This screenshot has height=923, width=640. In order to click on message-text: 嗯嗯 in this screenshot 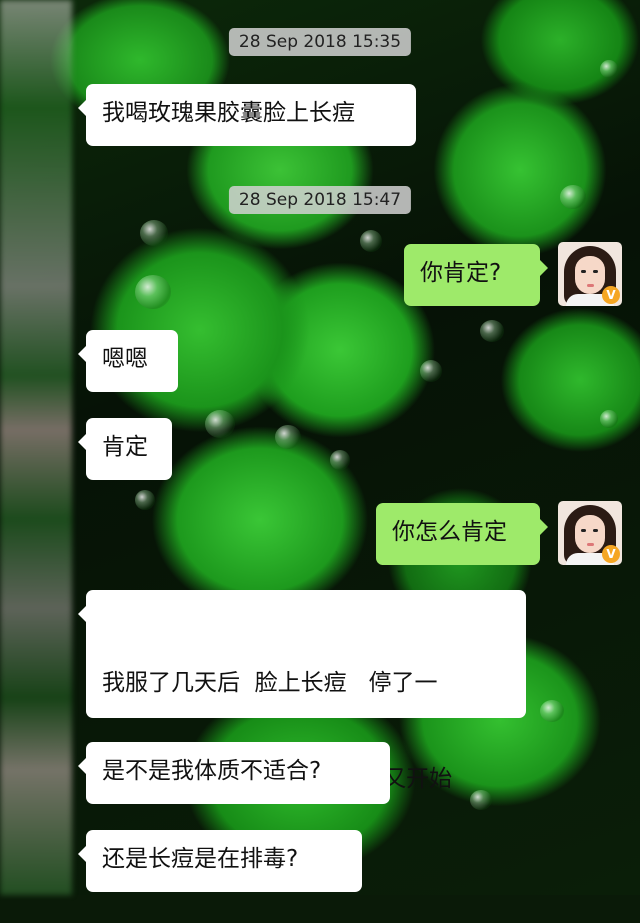, I will do `click(125, 359)`.